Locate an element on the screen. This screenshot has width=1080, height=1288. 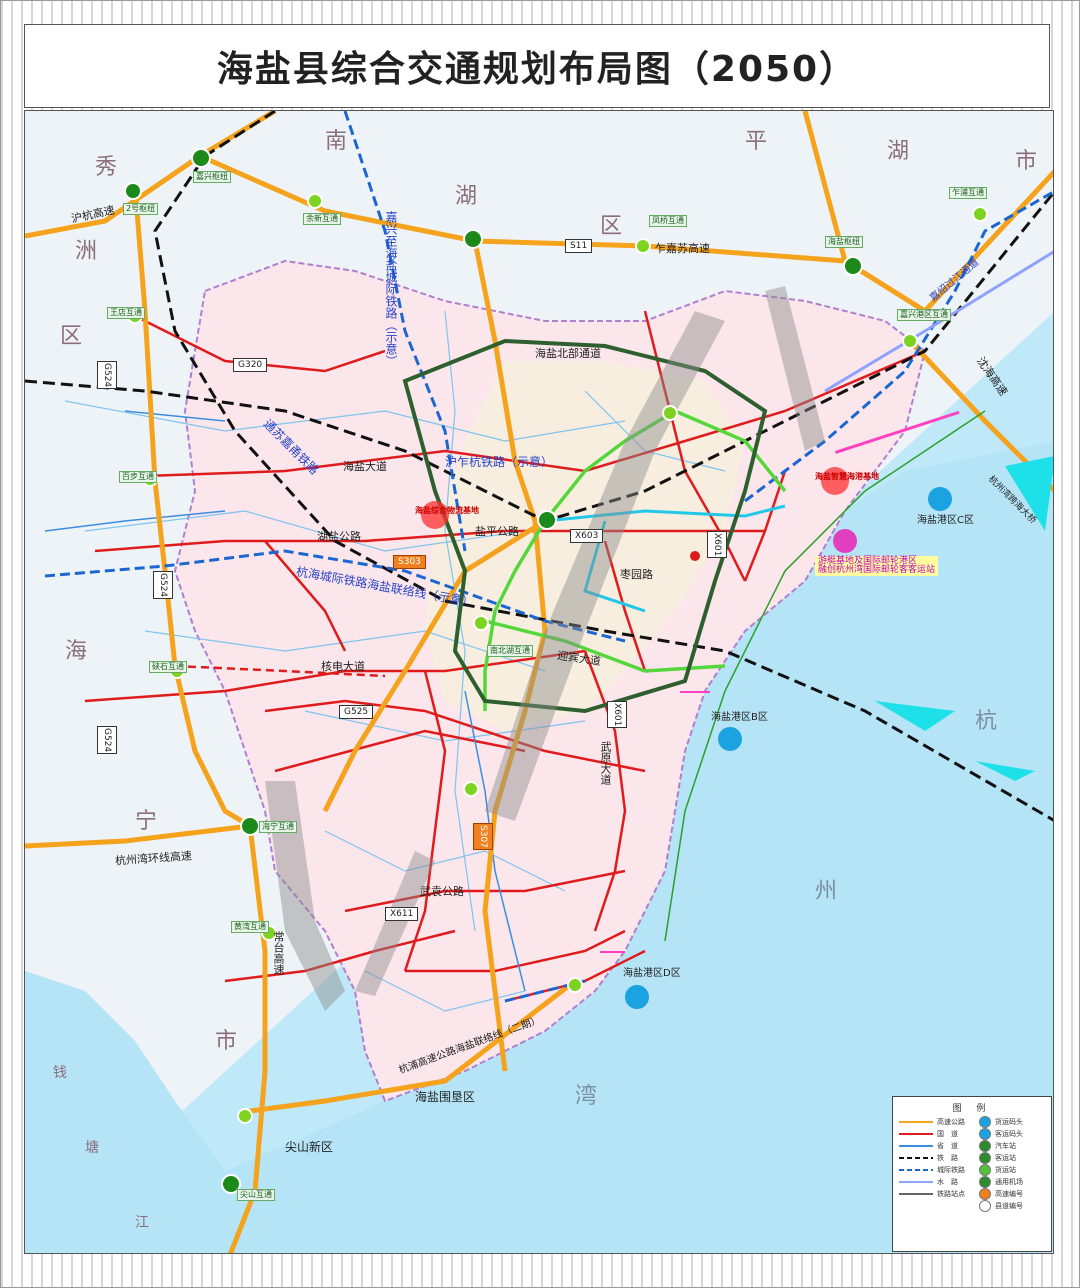
port-b-label: 海盐港区B区 is located at coordinates (739, 717).